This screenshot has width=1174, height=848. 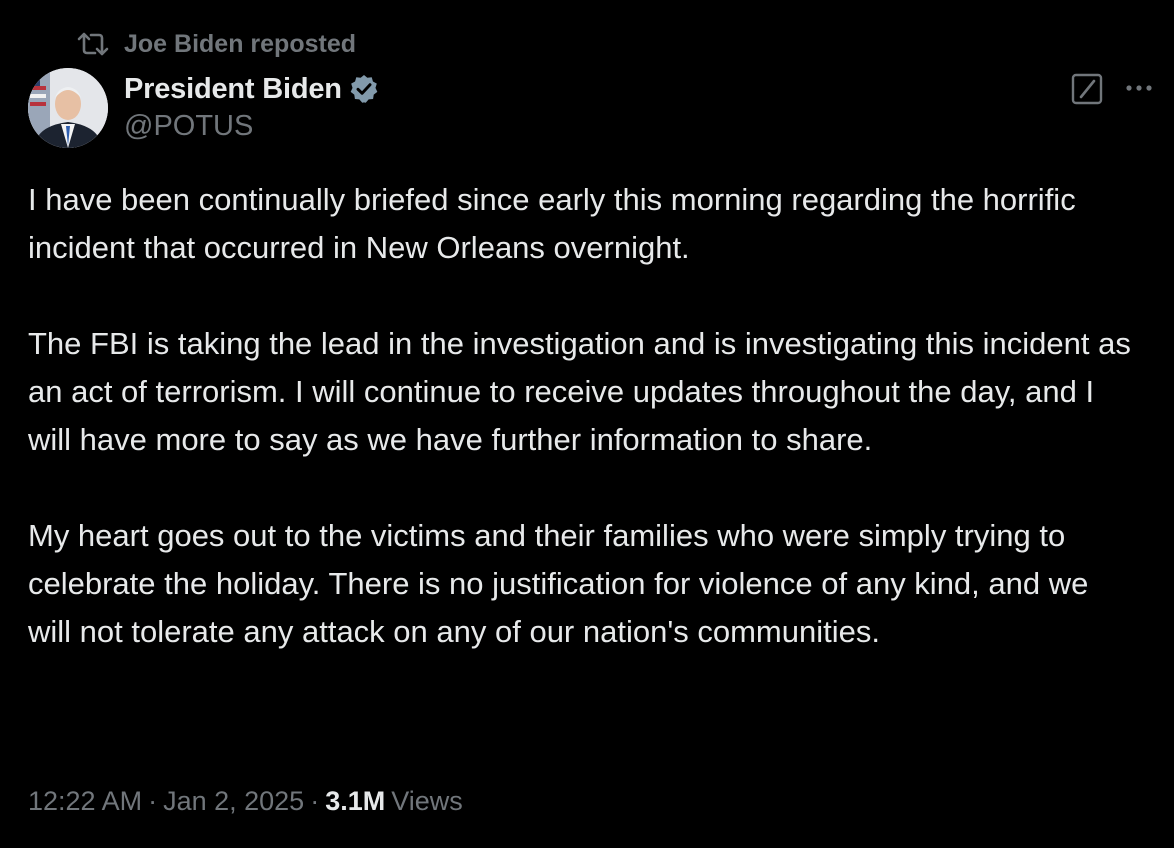 I want to click on grok-icon, so click(x=1087, y=89).